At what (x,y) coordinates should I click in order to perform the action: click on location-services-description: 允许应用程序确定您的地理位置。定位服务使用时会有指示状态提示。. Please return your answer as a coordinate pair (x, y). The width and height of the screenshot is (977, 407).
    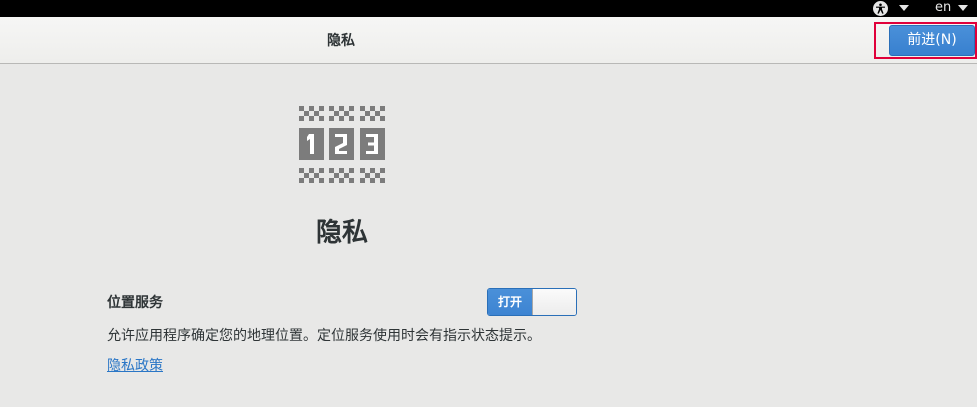
    Looking at the image, I should click on (324, 336).